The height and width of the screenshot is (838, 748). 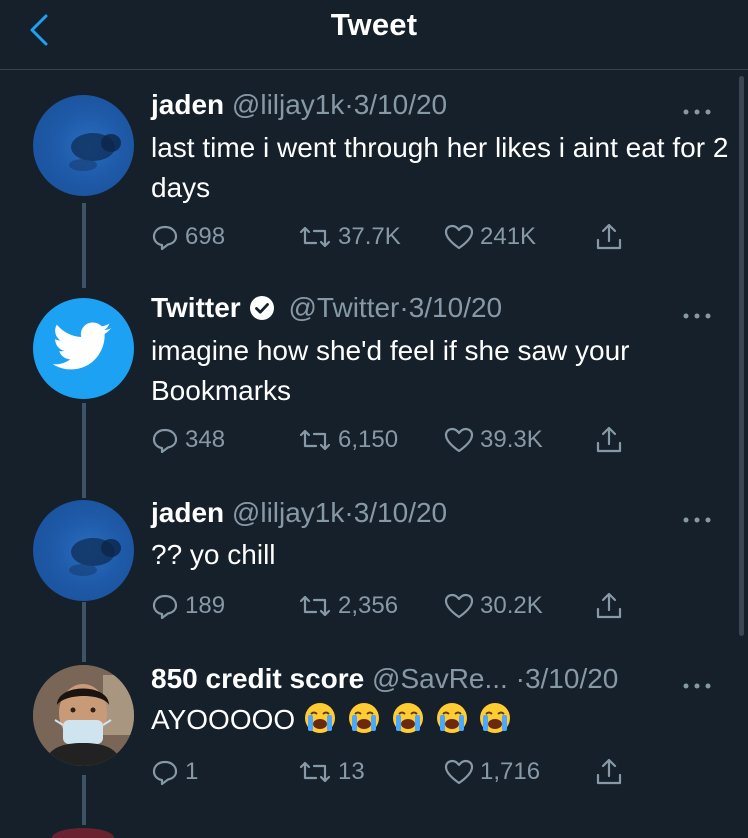 What do you see at coordinates (374, 24) in the screenshot?
I see `page-title: Tweet` at bounding box center [374, 24].